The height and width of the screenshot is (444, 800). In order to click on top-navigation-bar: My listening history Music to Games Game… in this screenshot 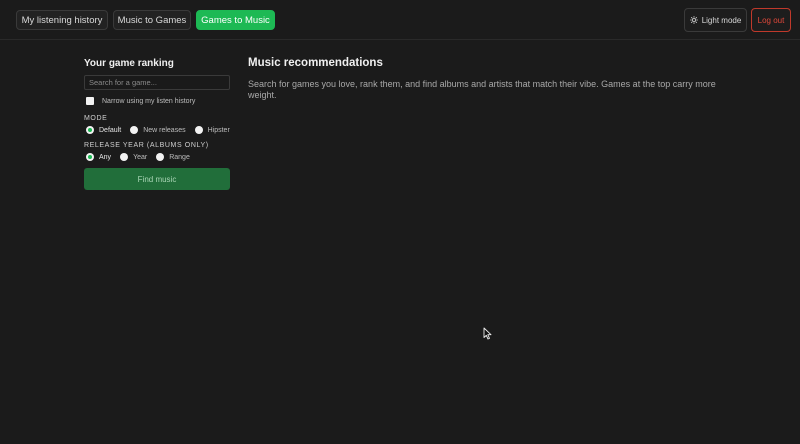, I will do `click(400, 20)`.